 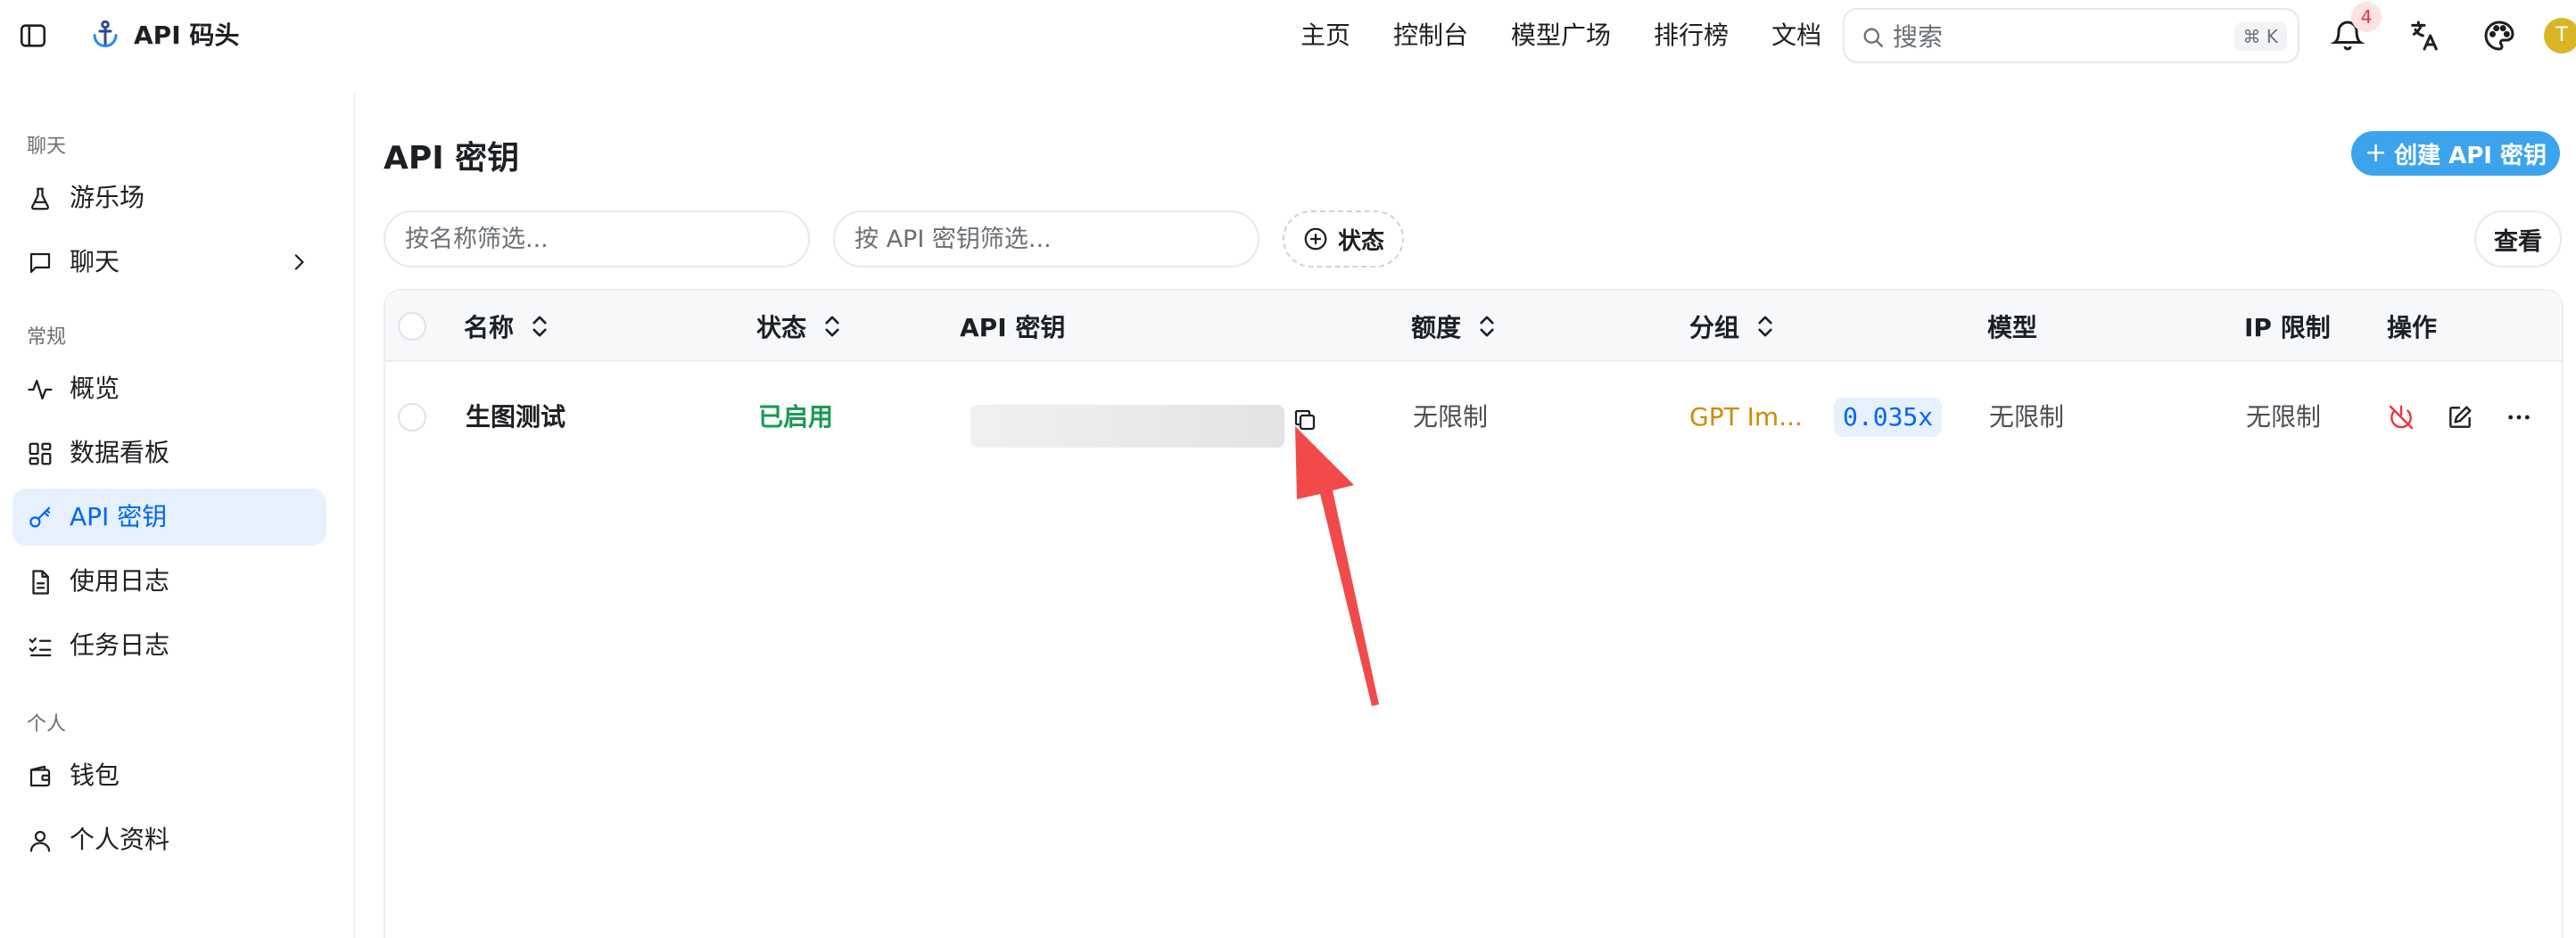 I want to click on column-header-label: IP 限制, so click(x=2287, y=328).